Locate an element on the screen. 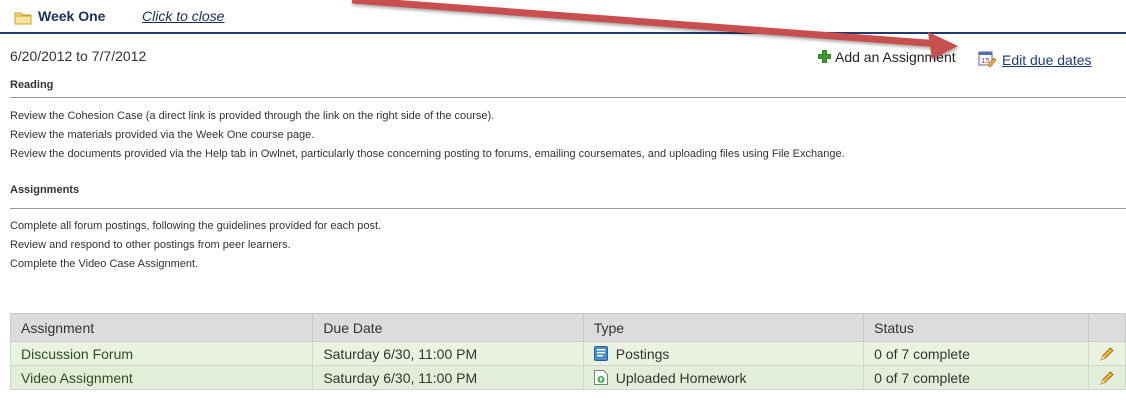 The height and width of the screenshot is (404, 1126). type-label: Uploaded Homework is located at coordinates (681, 377).